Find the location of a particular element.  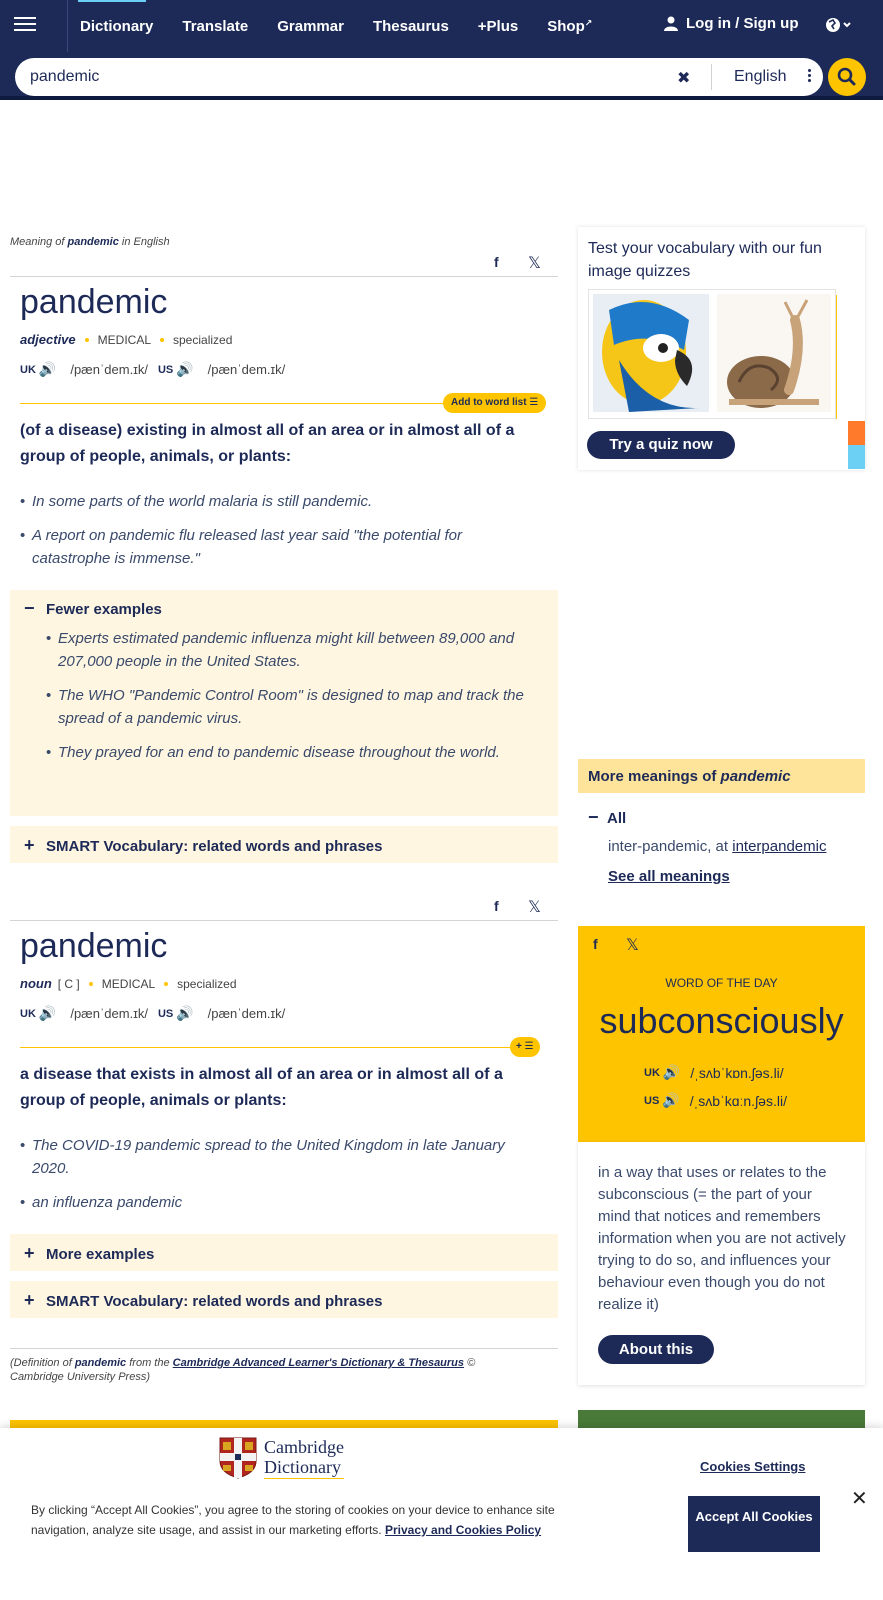

language-selector: English is located at coordinates (760, 77).